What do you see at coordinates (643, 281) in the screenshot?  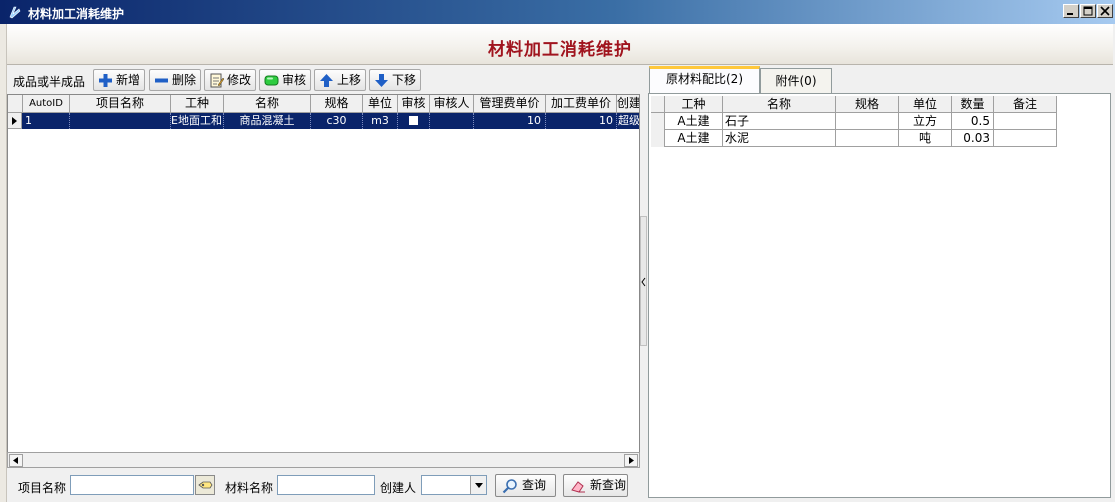 I see `splitter-grip` at bounding box center [643, 281].